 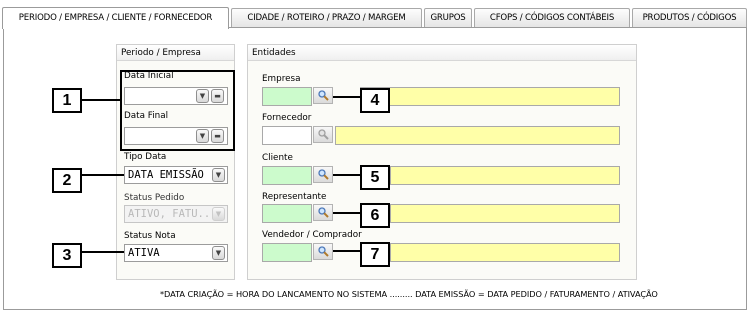 What do you see at coordinates (505, 175) in the screenshot?
I see `cliente-name-input` at bounding box center [505, 175].